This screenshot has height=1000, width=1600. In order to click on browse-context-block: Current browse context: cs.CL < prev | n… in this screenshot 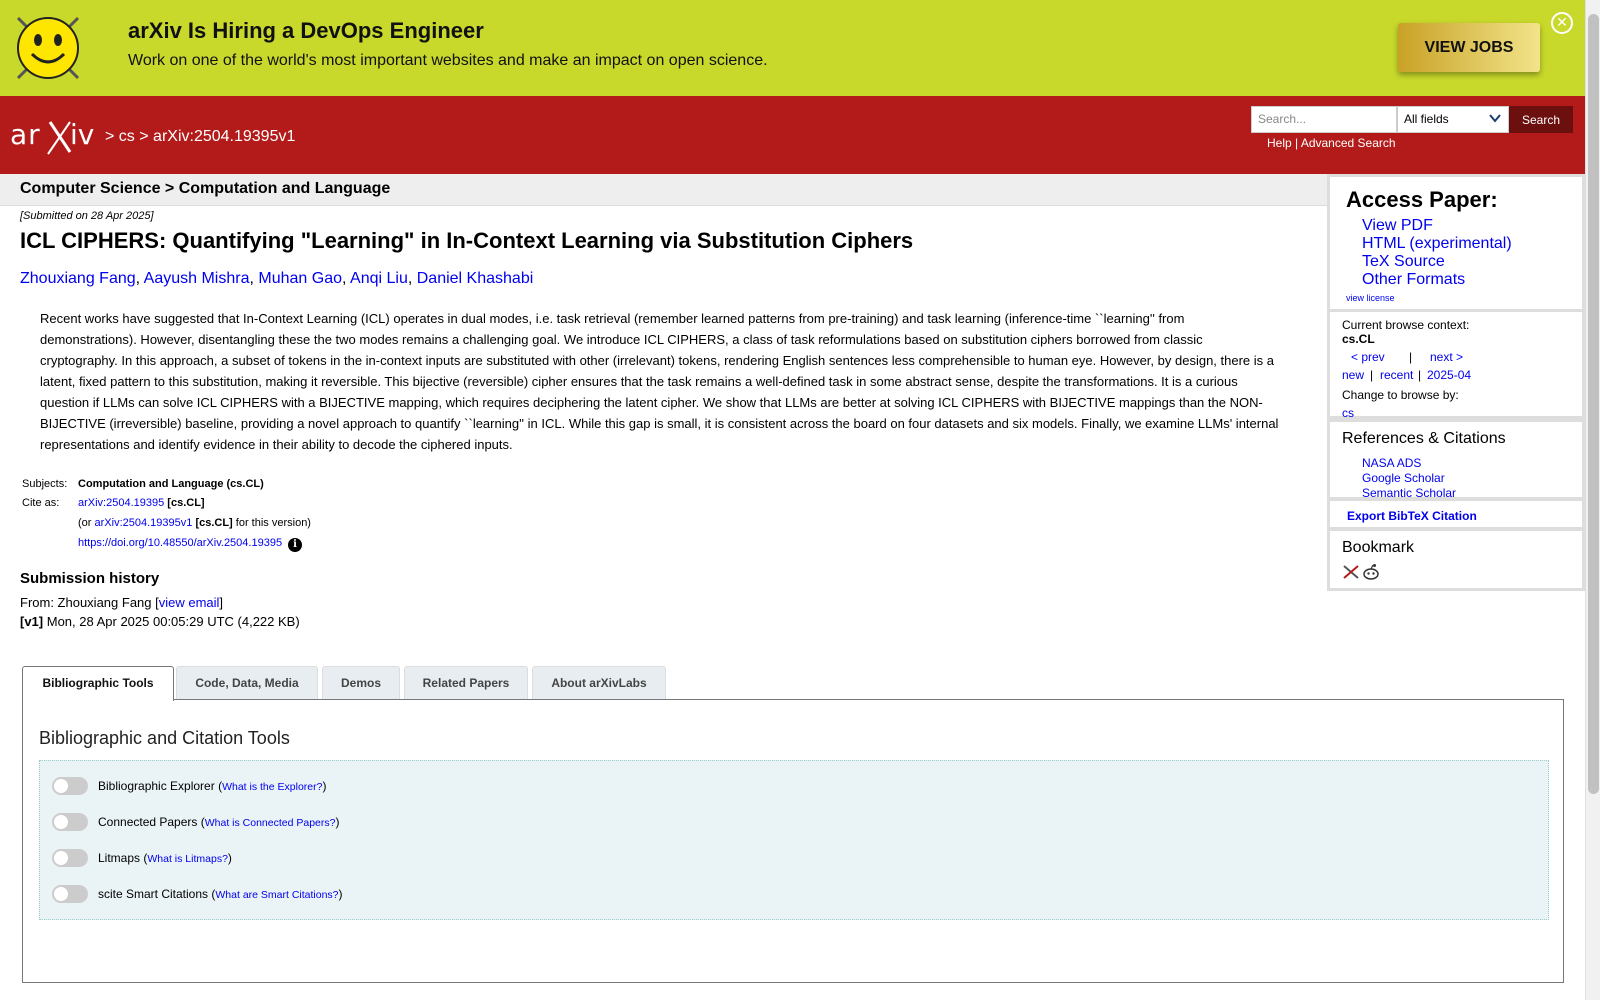, I will do `click(1456, 366)`.